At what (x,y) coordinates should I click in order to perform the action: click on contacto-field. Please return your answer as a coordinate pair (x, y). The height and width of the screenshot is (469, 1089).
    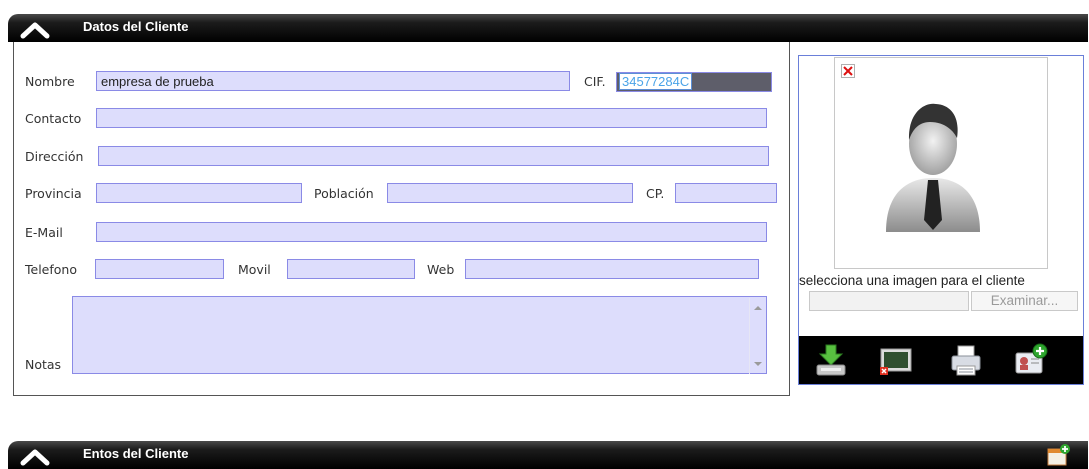
    Looking at the image, I should click on (431, 118).